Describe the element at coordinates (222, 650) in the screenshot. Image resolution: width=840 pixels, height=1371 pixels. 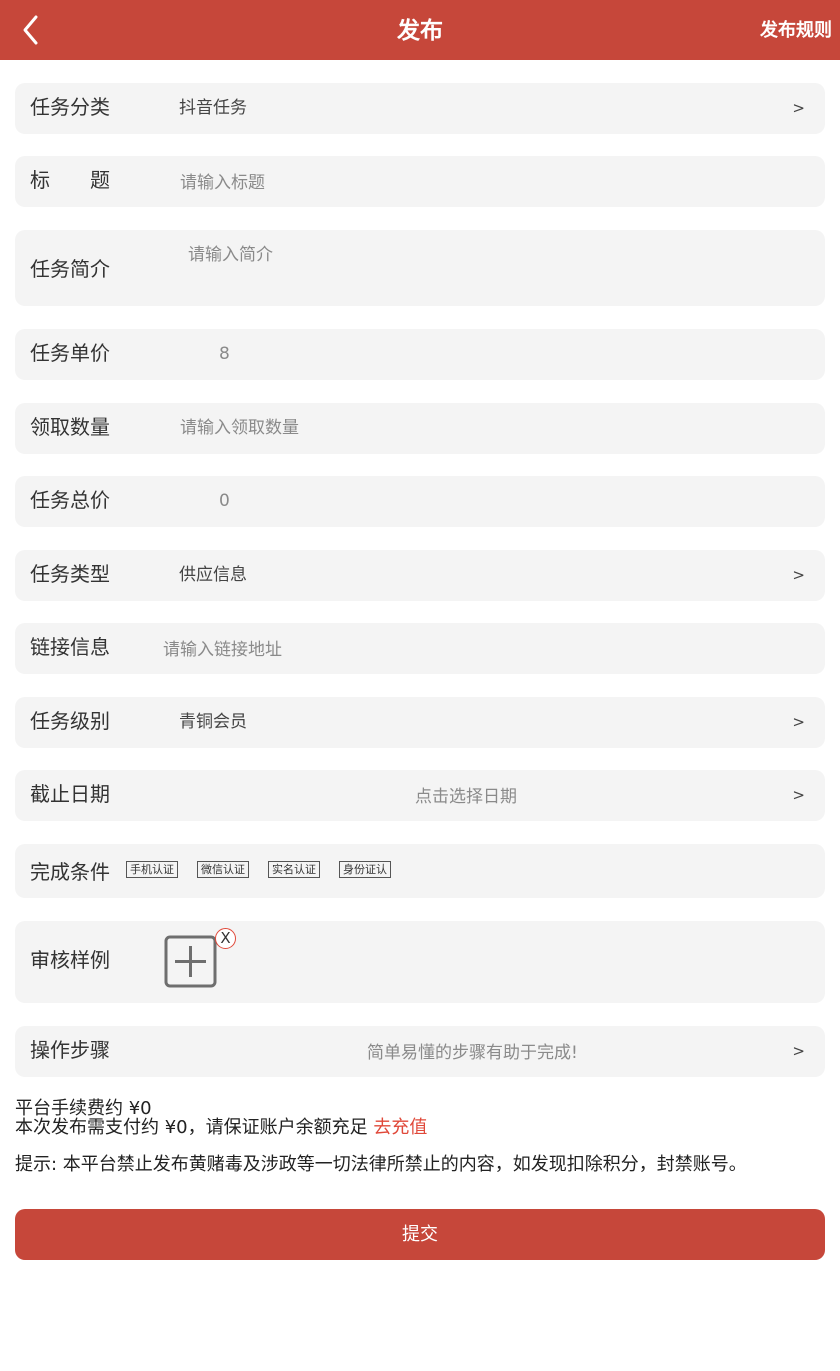
I see `link-input: 请输入链接地址` at that location.